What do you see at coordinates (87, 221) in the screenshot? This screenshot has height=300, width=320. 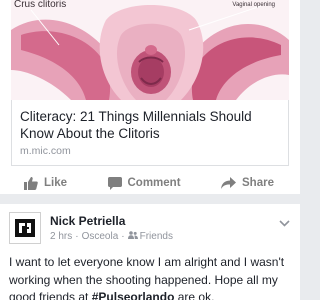 I see `author-name: Nick Petriella` at bounding box center [87, 221].